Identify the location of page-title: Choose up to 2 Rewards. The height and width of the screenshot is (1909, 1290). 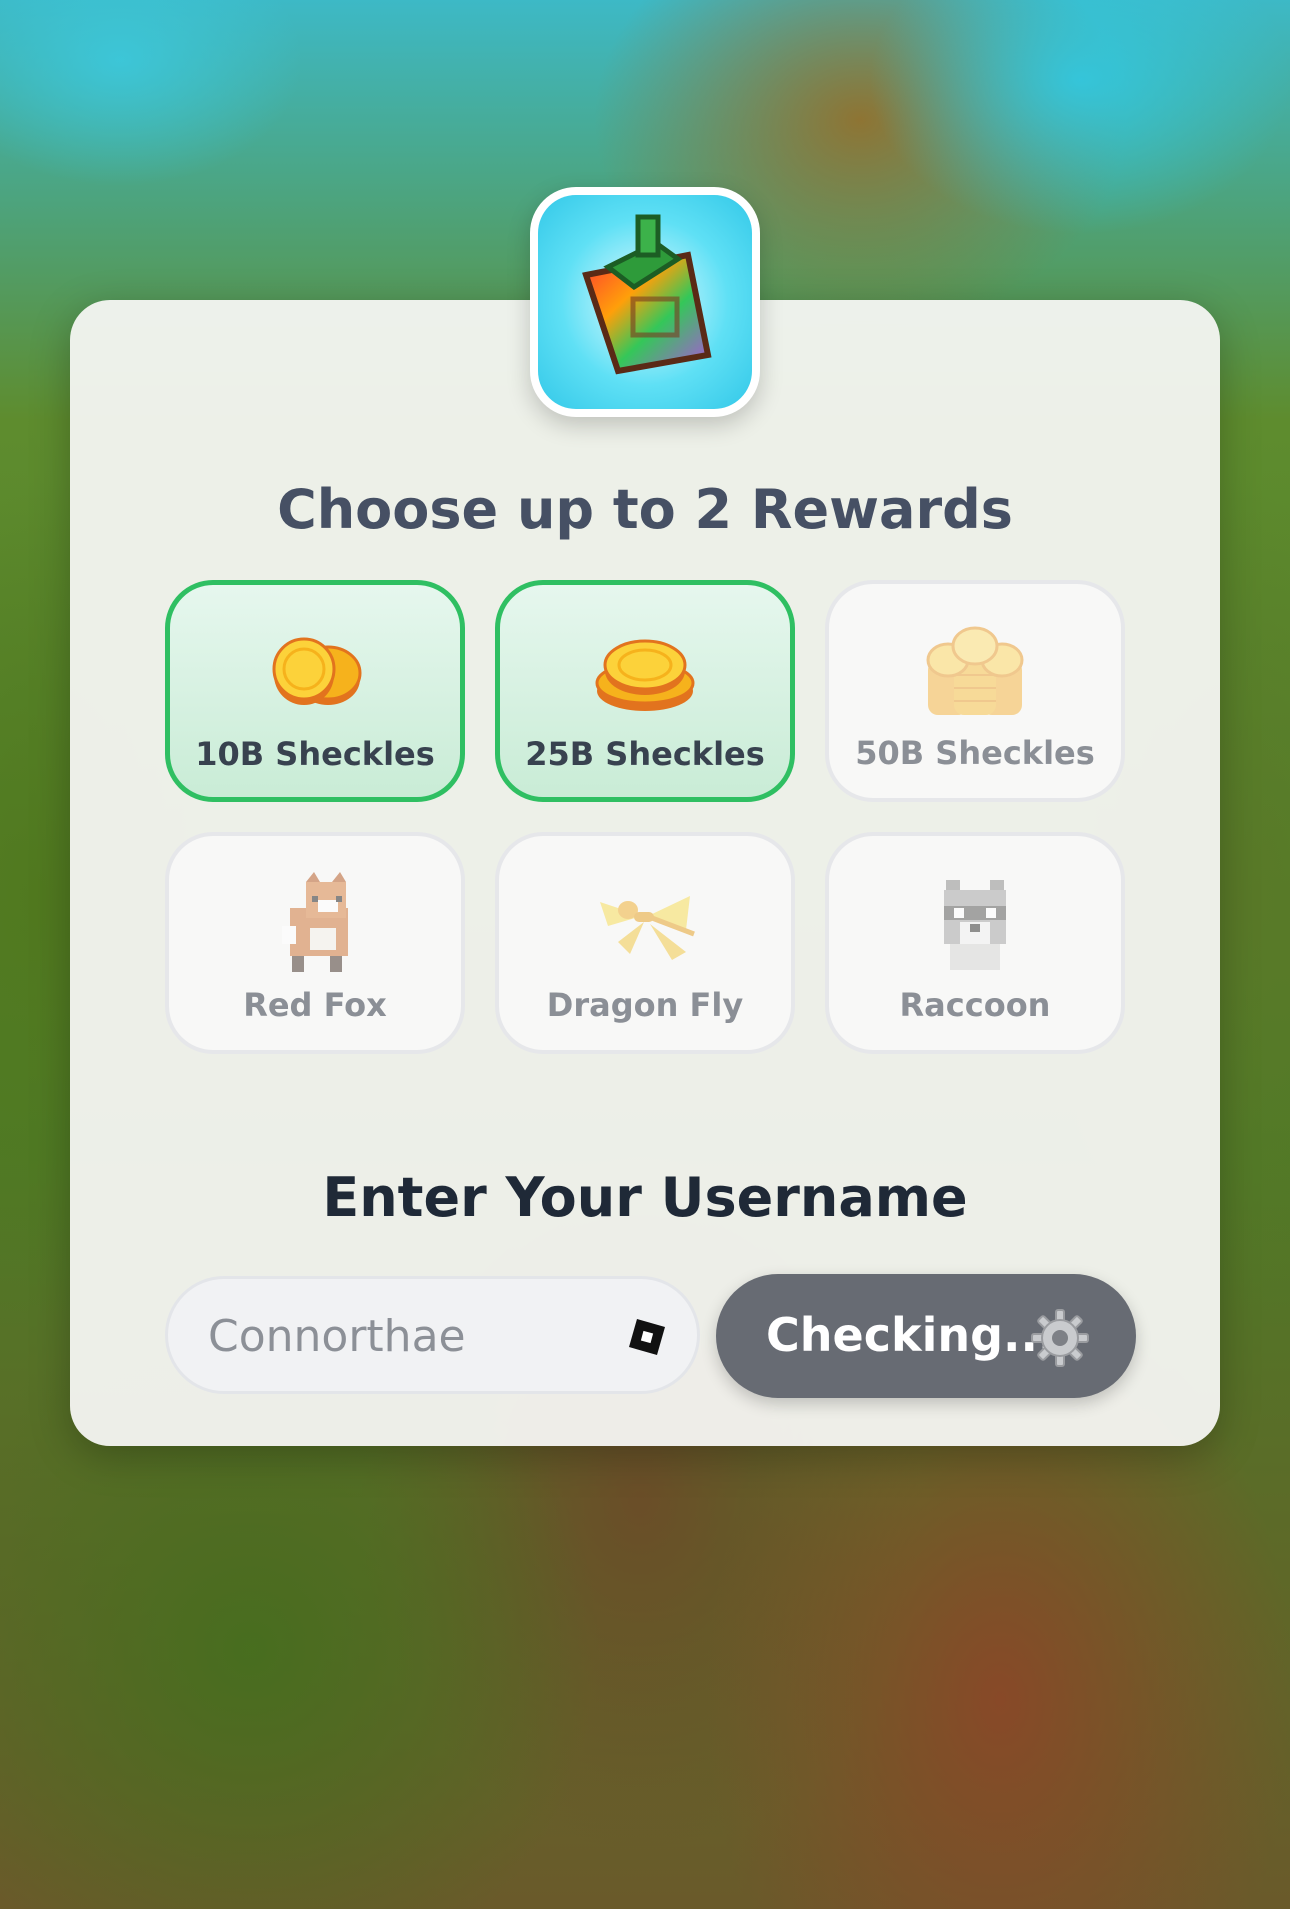
(645, 509).